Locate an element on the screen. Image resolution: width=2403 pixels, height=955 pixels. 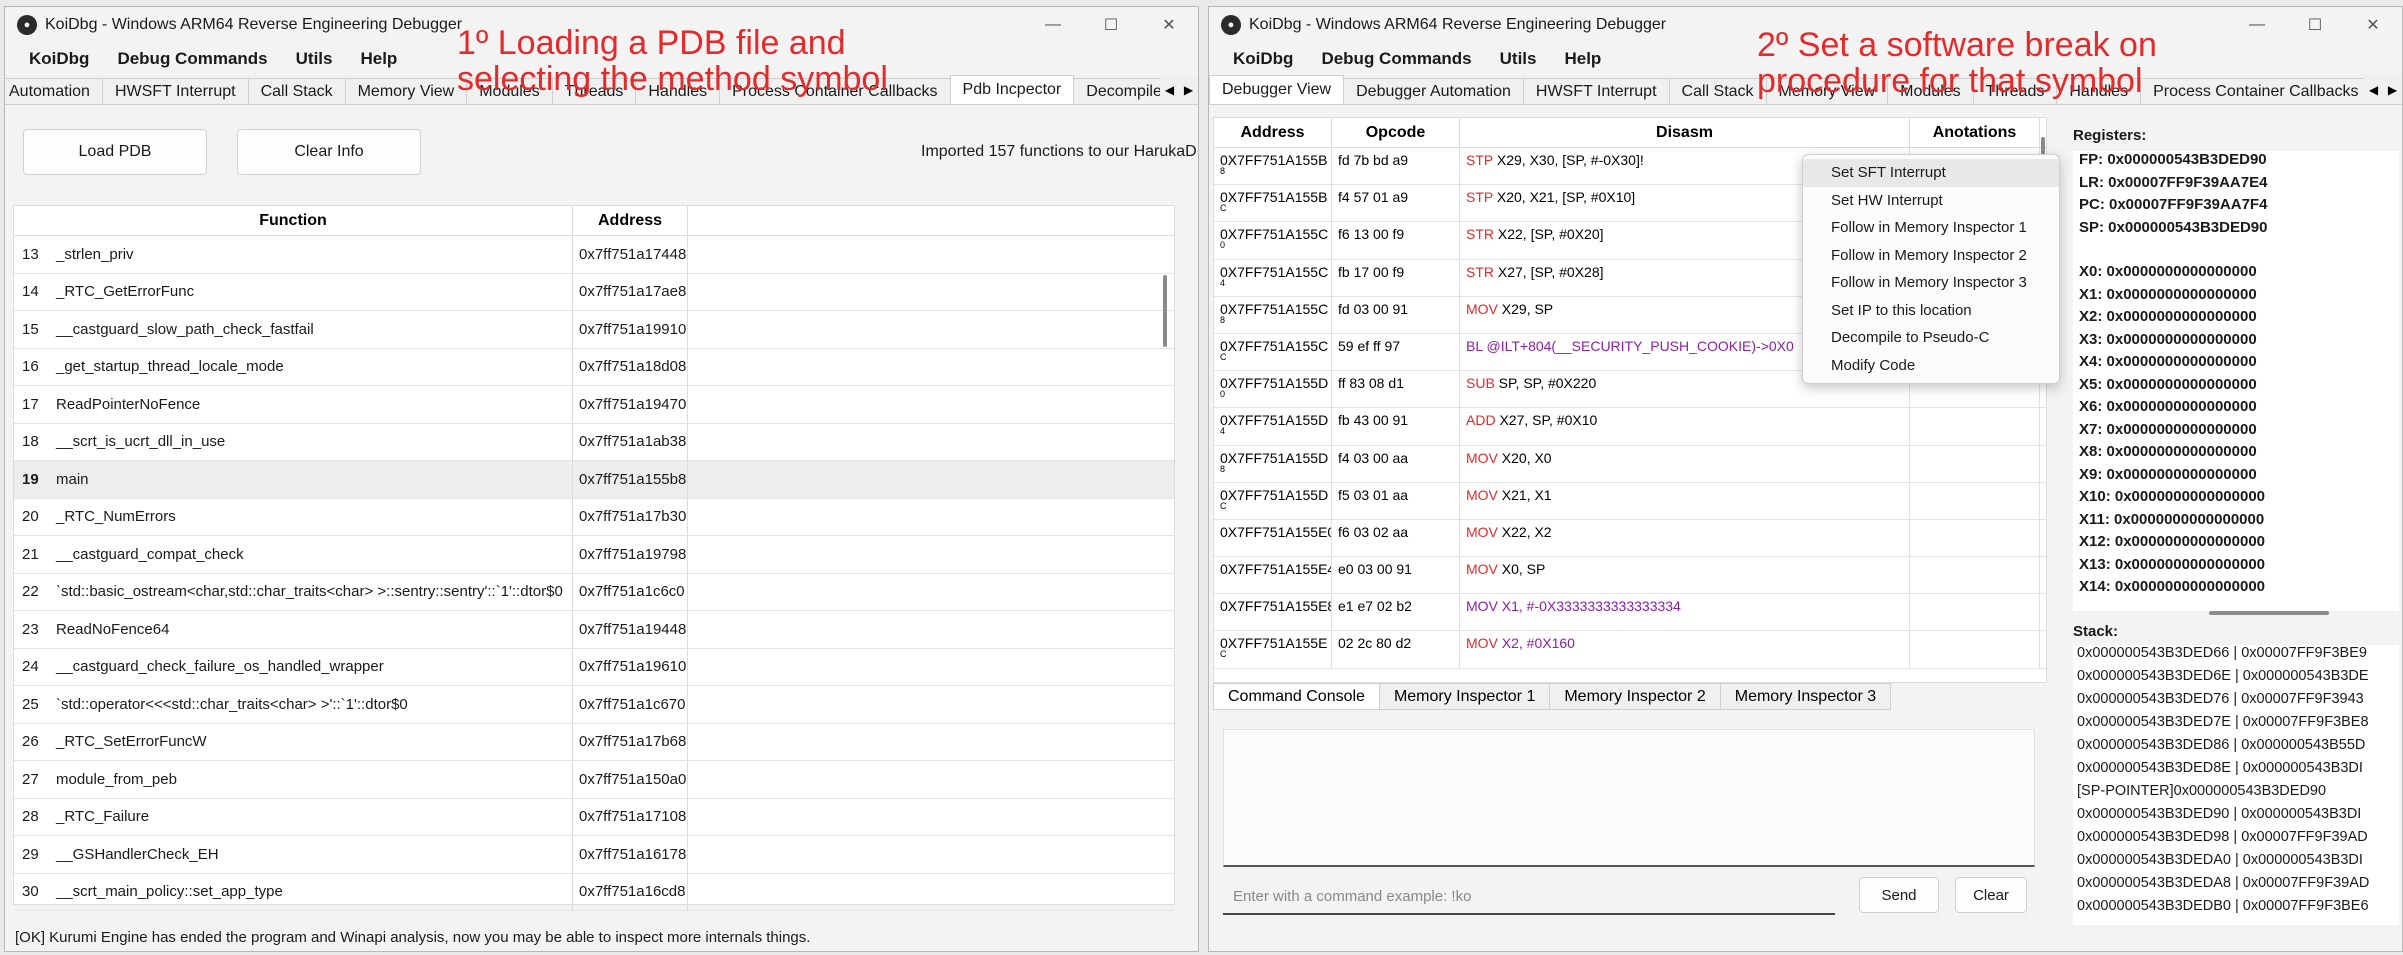
table-row: 17 ReadPointerNoFence 0x7ff751a19470 is located at coordinates (594, 405).